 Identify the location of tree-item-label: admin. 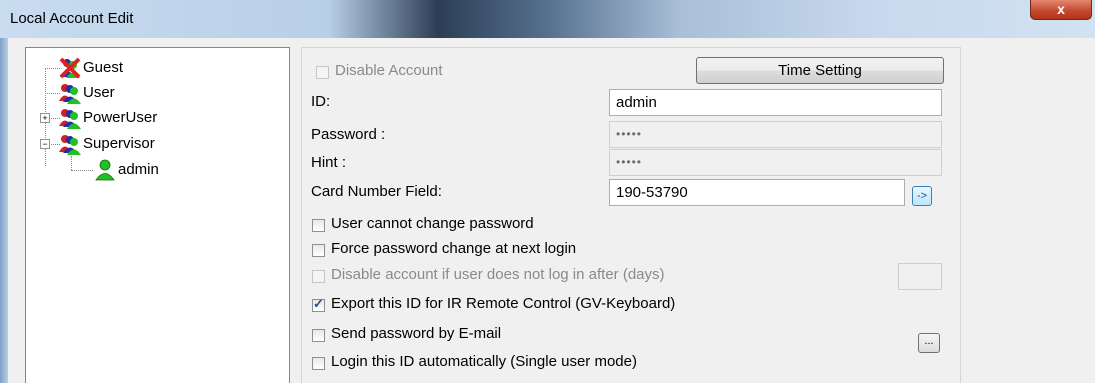
(138, 169).